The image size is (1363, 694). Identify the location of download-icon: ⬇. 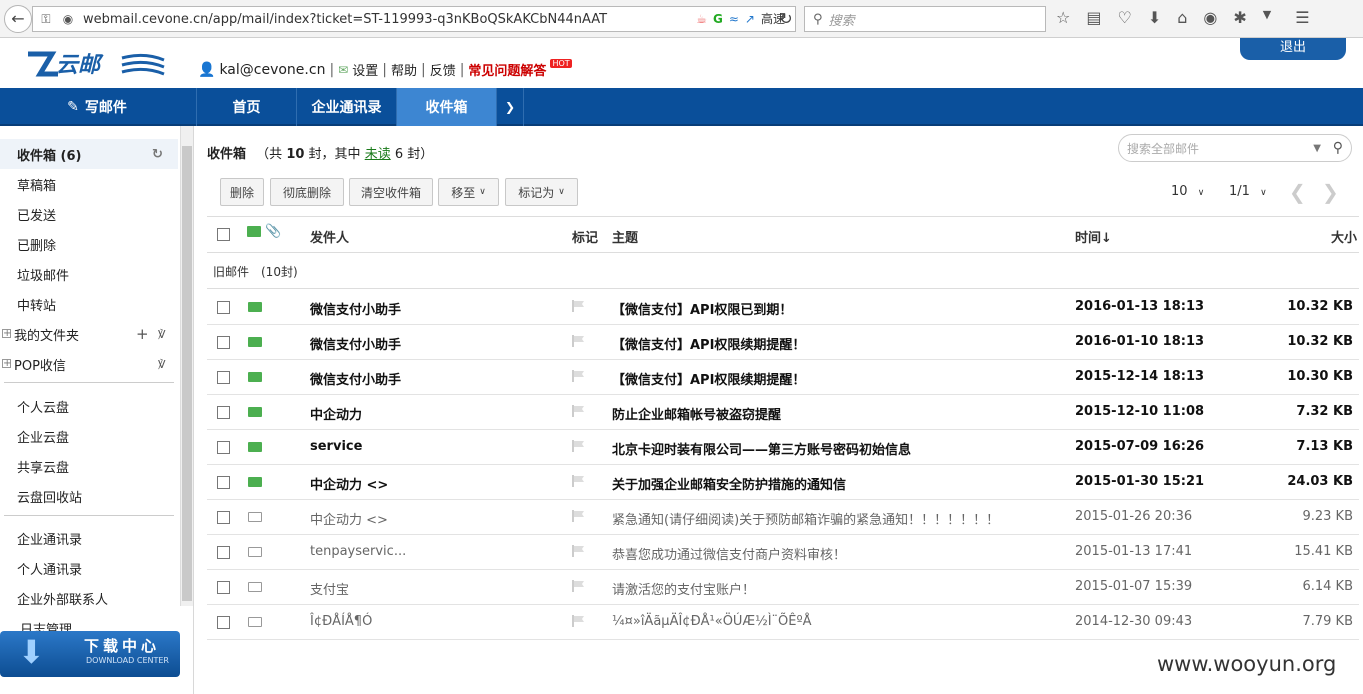
(1154, 17).